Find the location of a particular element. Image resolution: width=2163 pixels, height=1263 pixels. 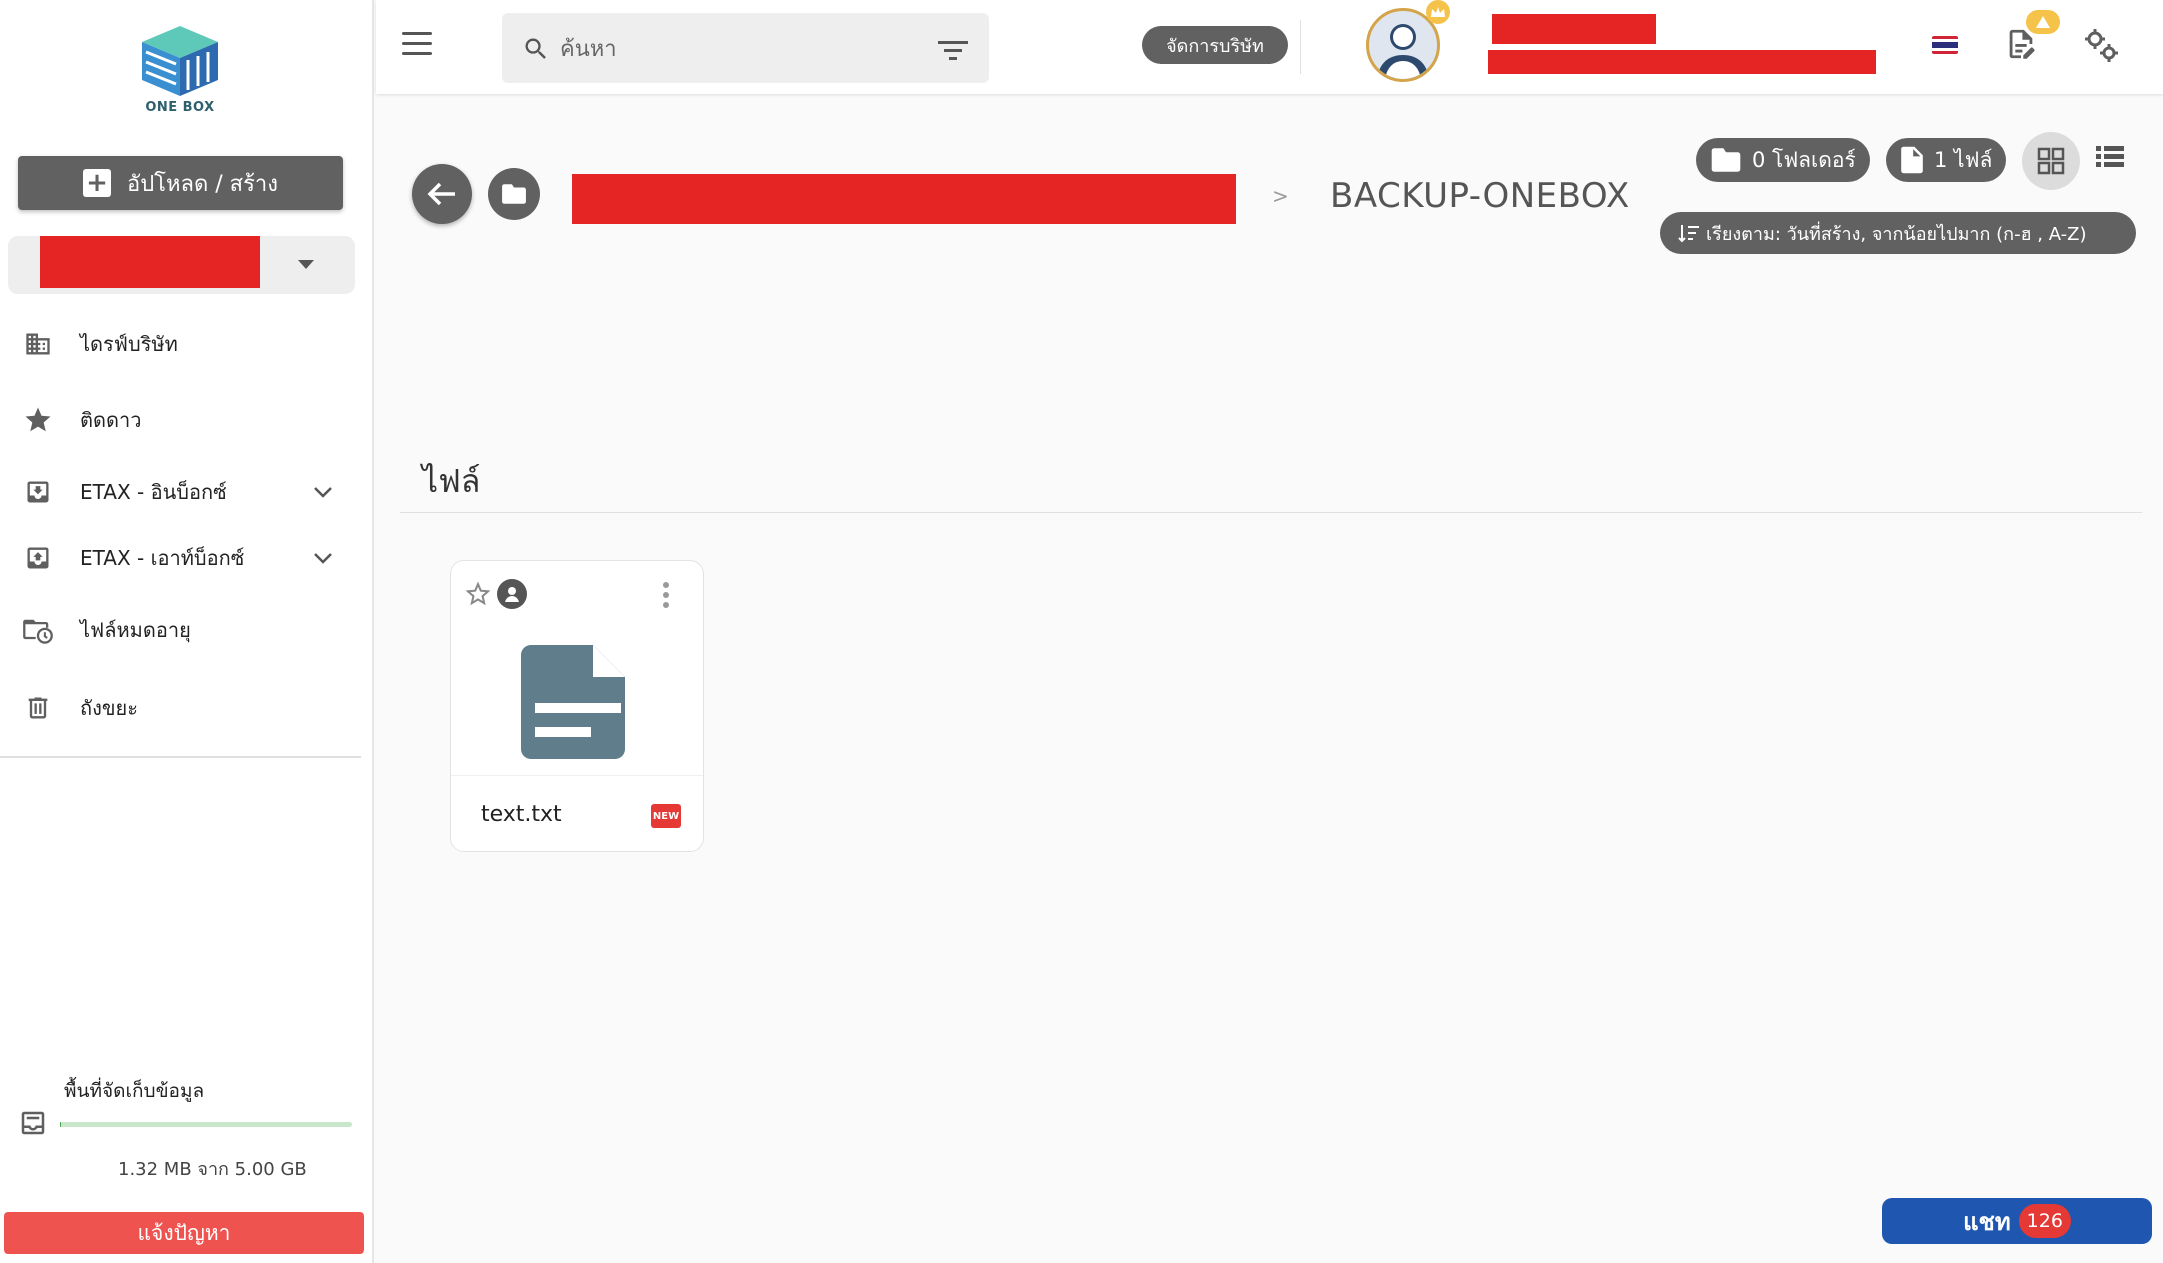

sidebar-item-label: ไฟล์หมดอายุ is located at coordinates (135, 630).